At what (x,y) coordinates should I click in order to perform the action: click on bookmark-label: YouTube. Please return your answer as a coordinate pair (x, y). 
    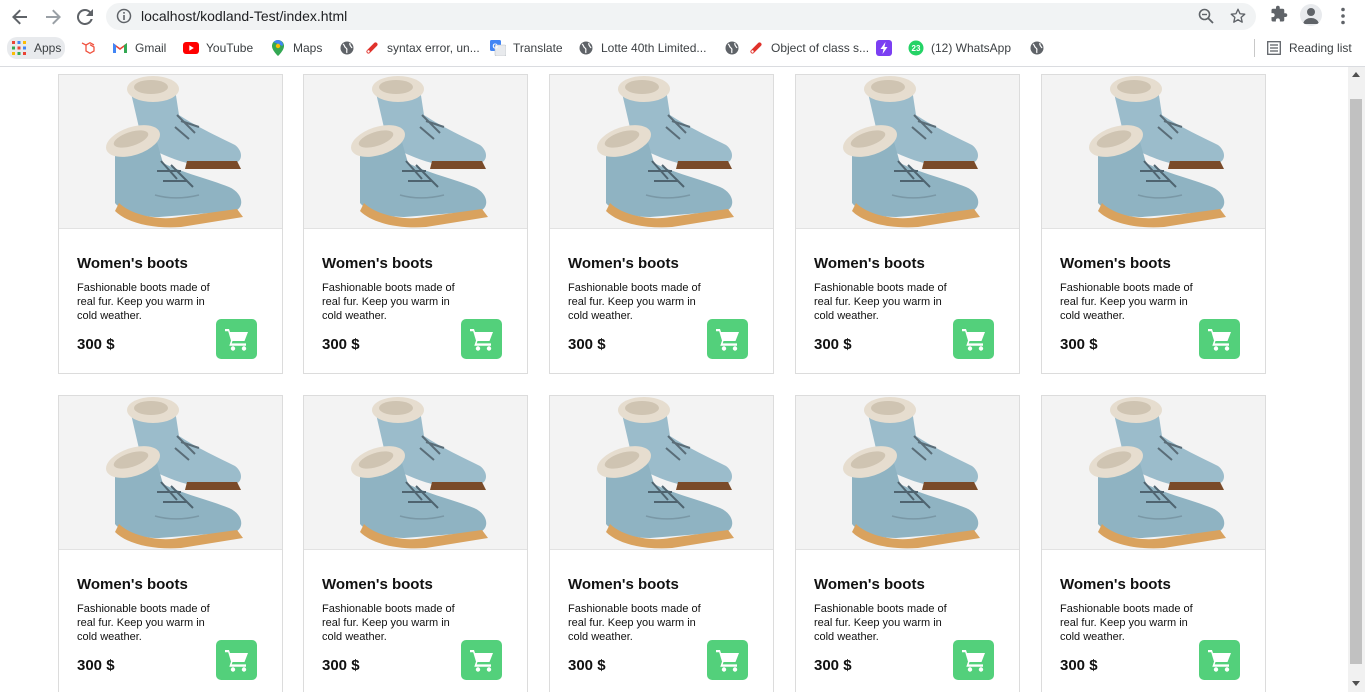
    Looking at the image, I should click on (230, 48).